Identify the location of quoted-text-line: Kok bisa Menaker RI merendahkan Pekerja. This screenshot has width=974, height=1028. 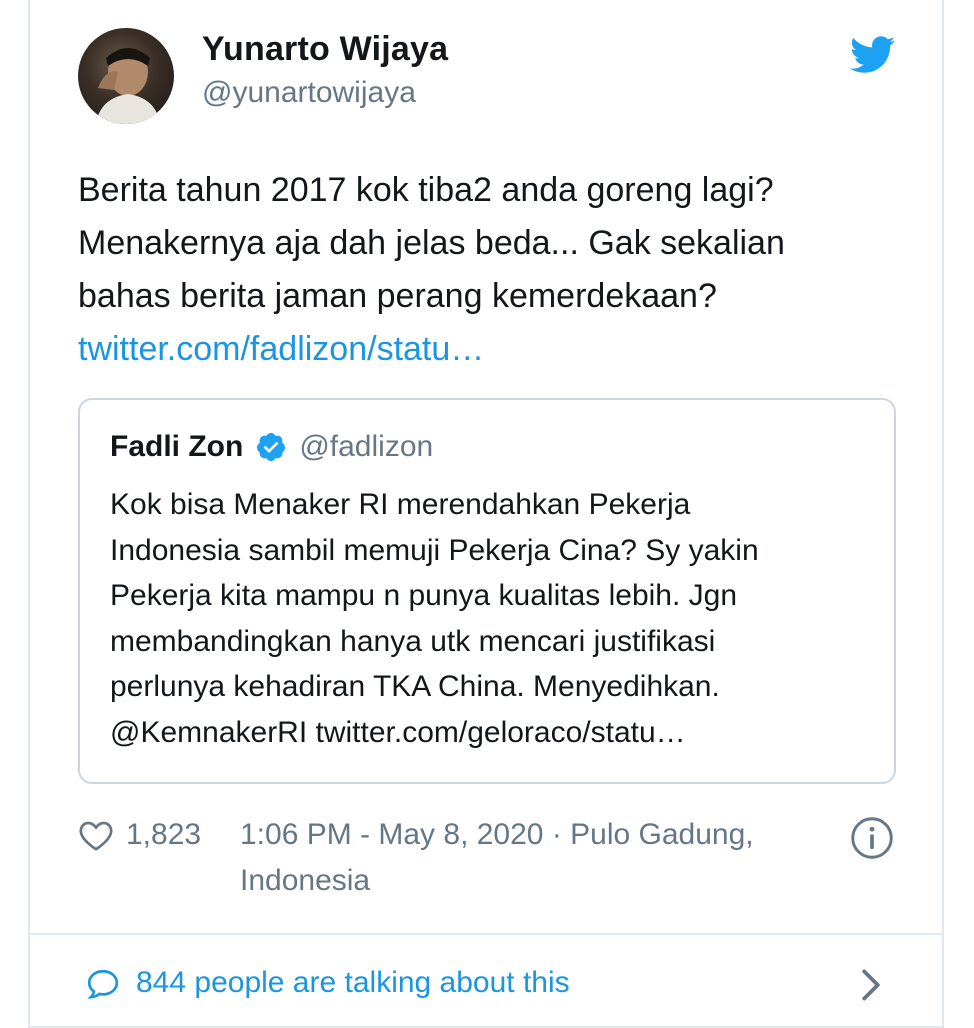
(400, 504).